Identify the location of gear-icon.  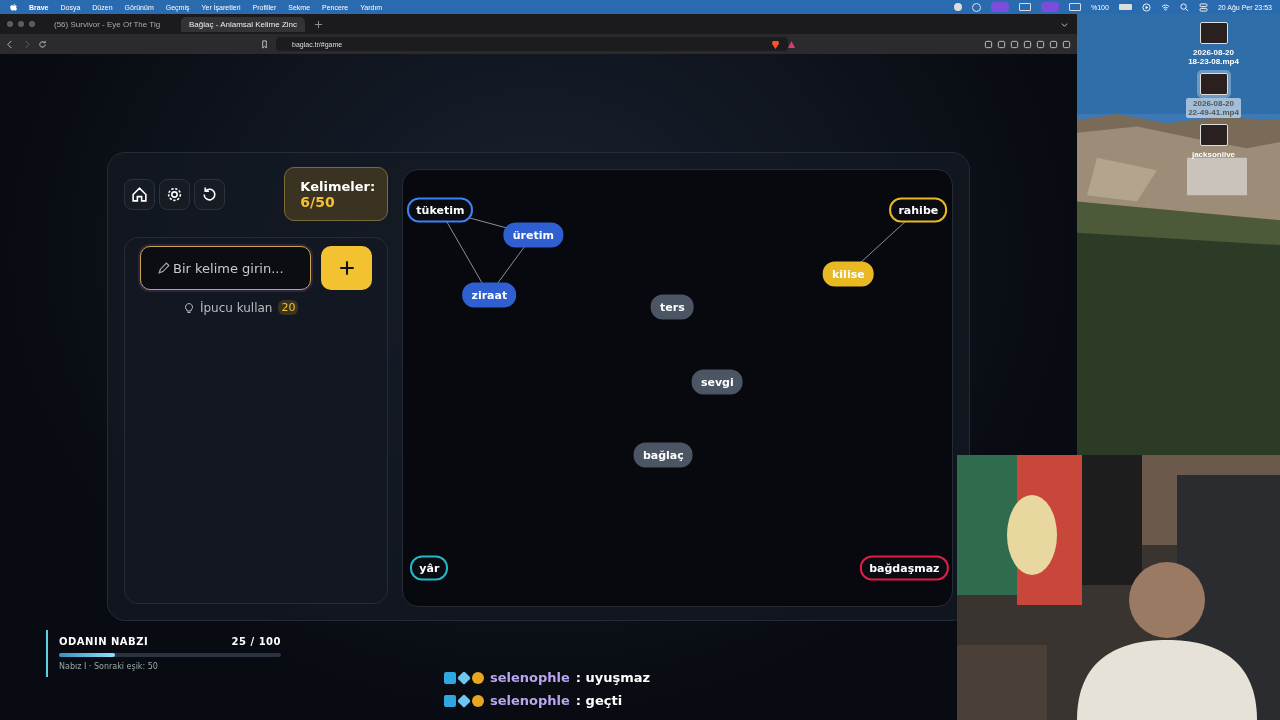
(174, 194).